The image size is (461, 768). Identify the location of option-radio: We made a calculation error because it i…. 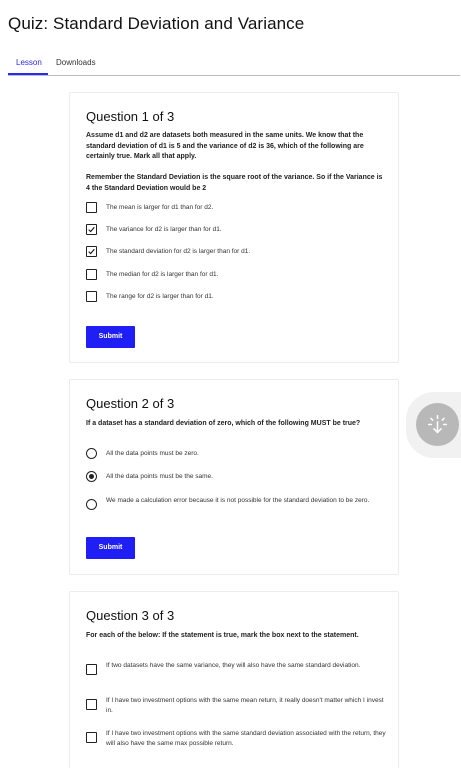
(236, 507).